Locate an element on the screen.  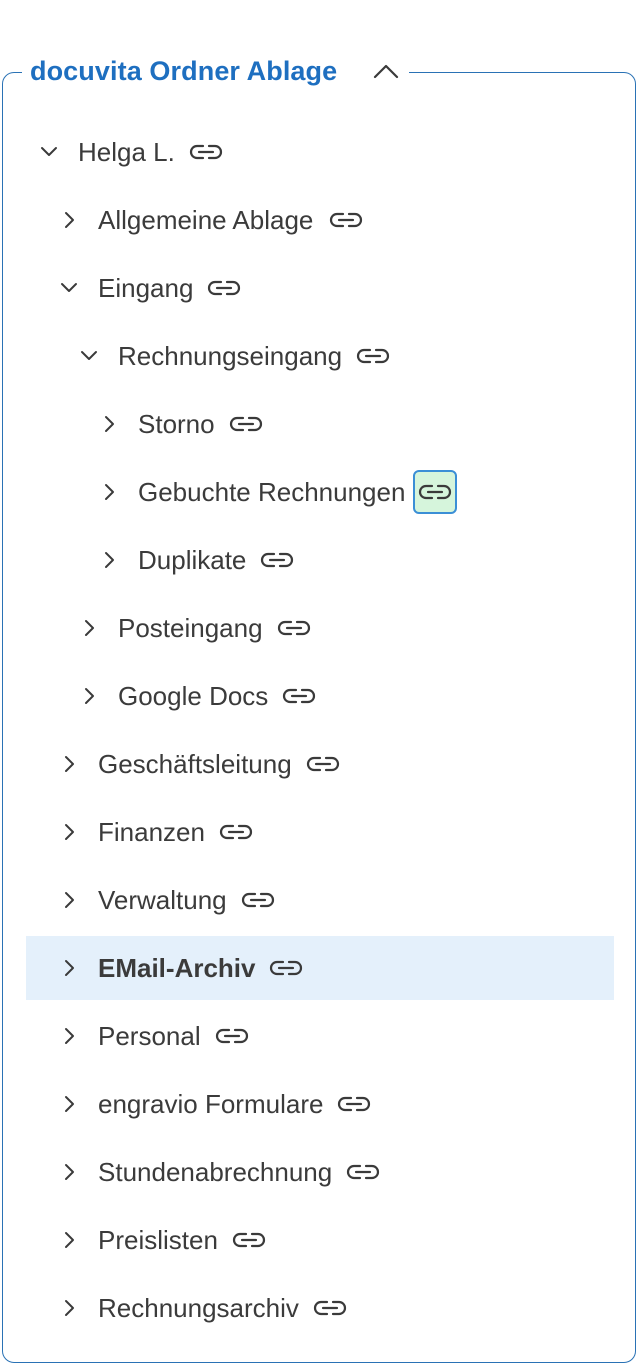
tree-item: Geschäftsleitung is located at coordinates (320, 764).